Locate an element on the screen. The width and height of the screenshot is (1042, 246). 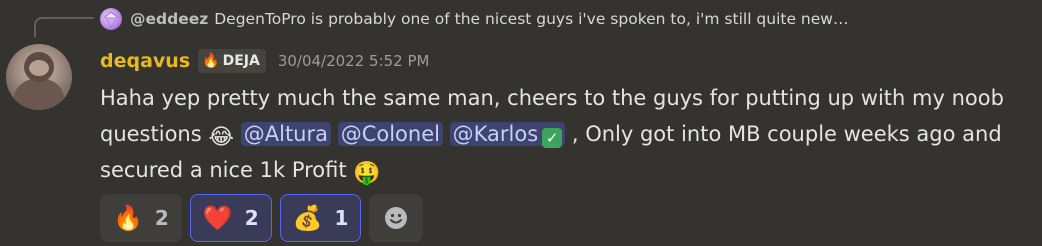
reactions-bar: 🔥 2 ❤️ 2 💰 1 is located at coordinates (262, 218).